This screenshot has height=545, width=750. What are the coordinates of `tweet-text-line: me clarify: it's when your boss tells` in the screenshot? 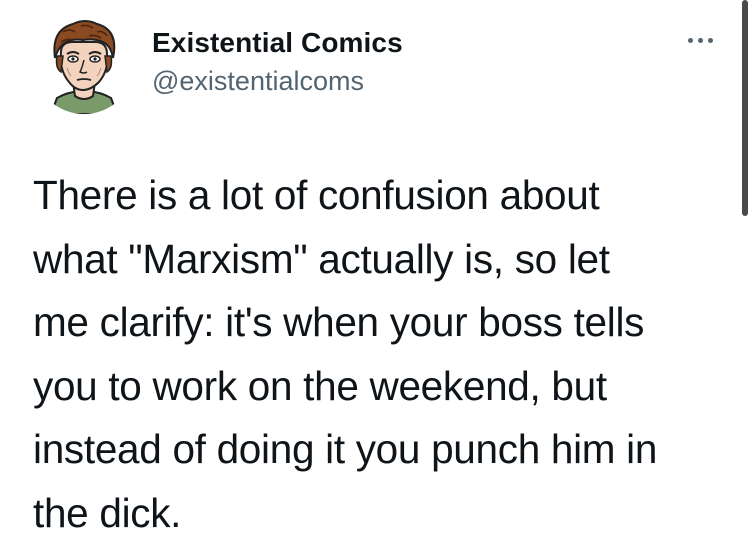 It's located at (378, 323).